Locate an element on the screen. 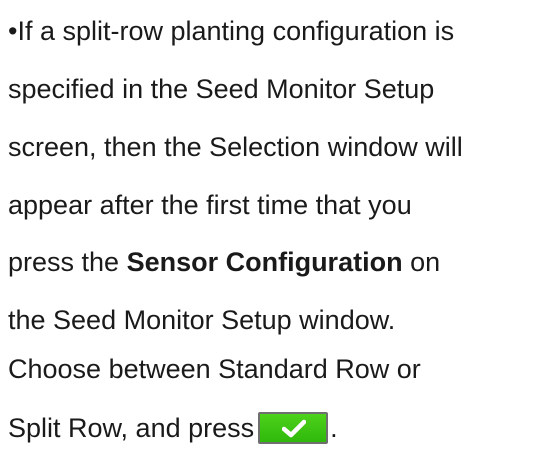 The image size is (556, 450). checkmark-icon is located at coordinates (294, 428).